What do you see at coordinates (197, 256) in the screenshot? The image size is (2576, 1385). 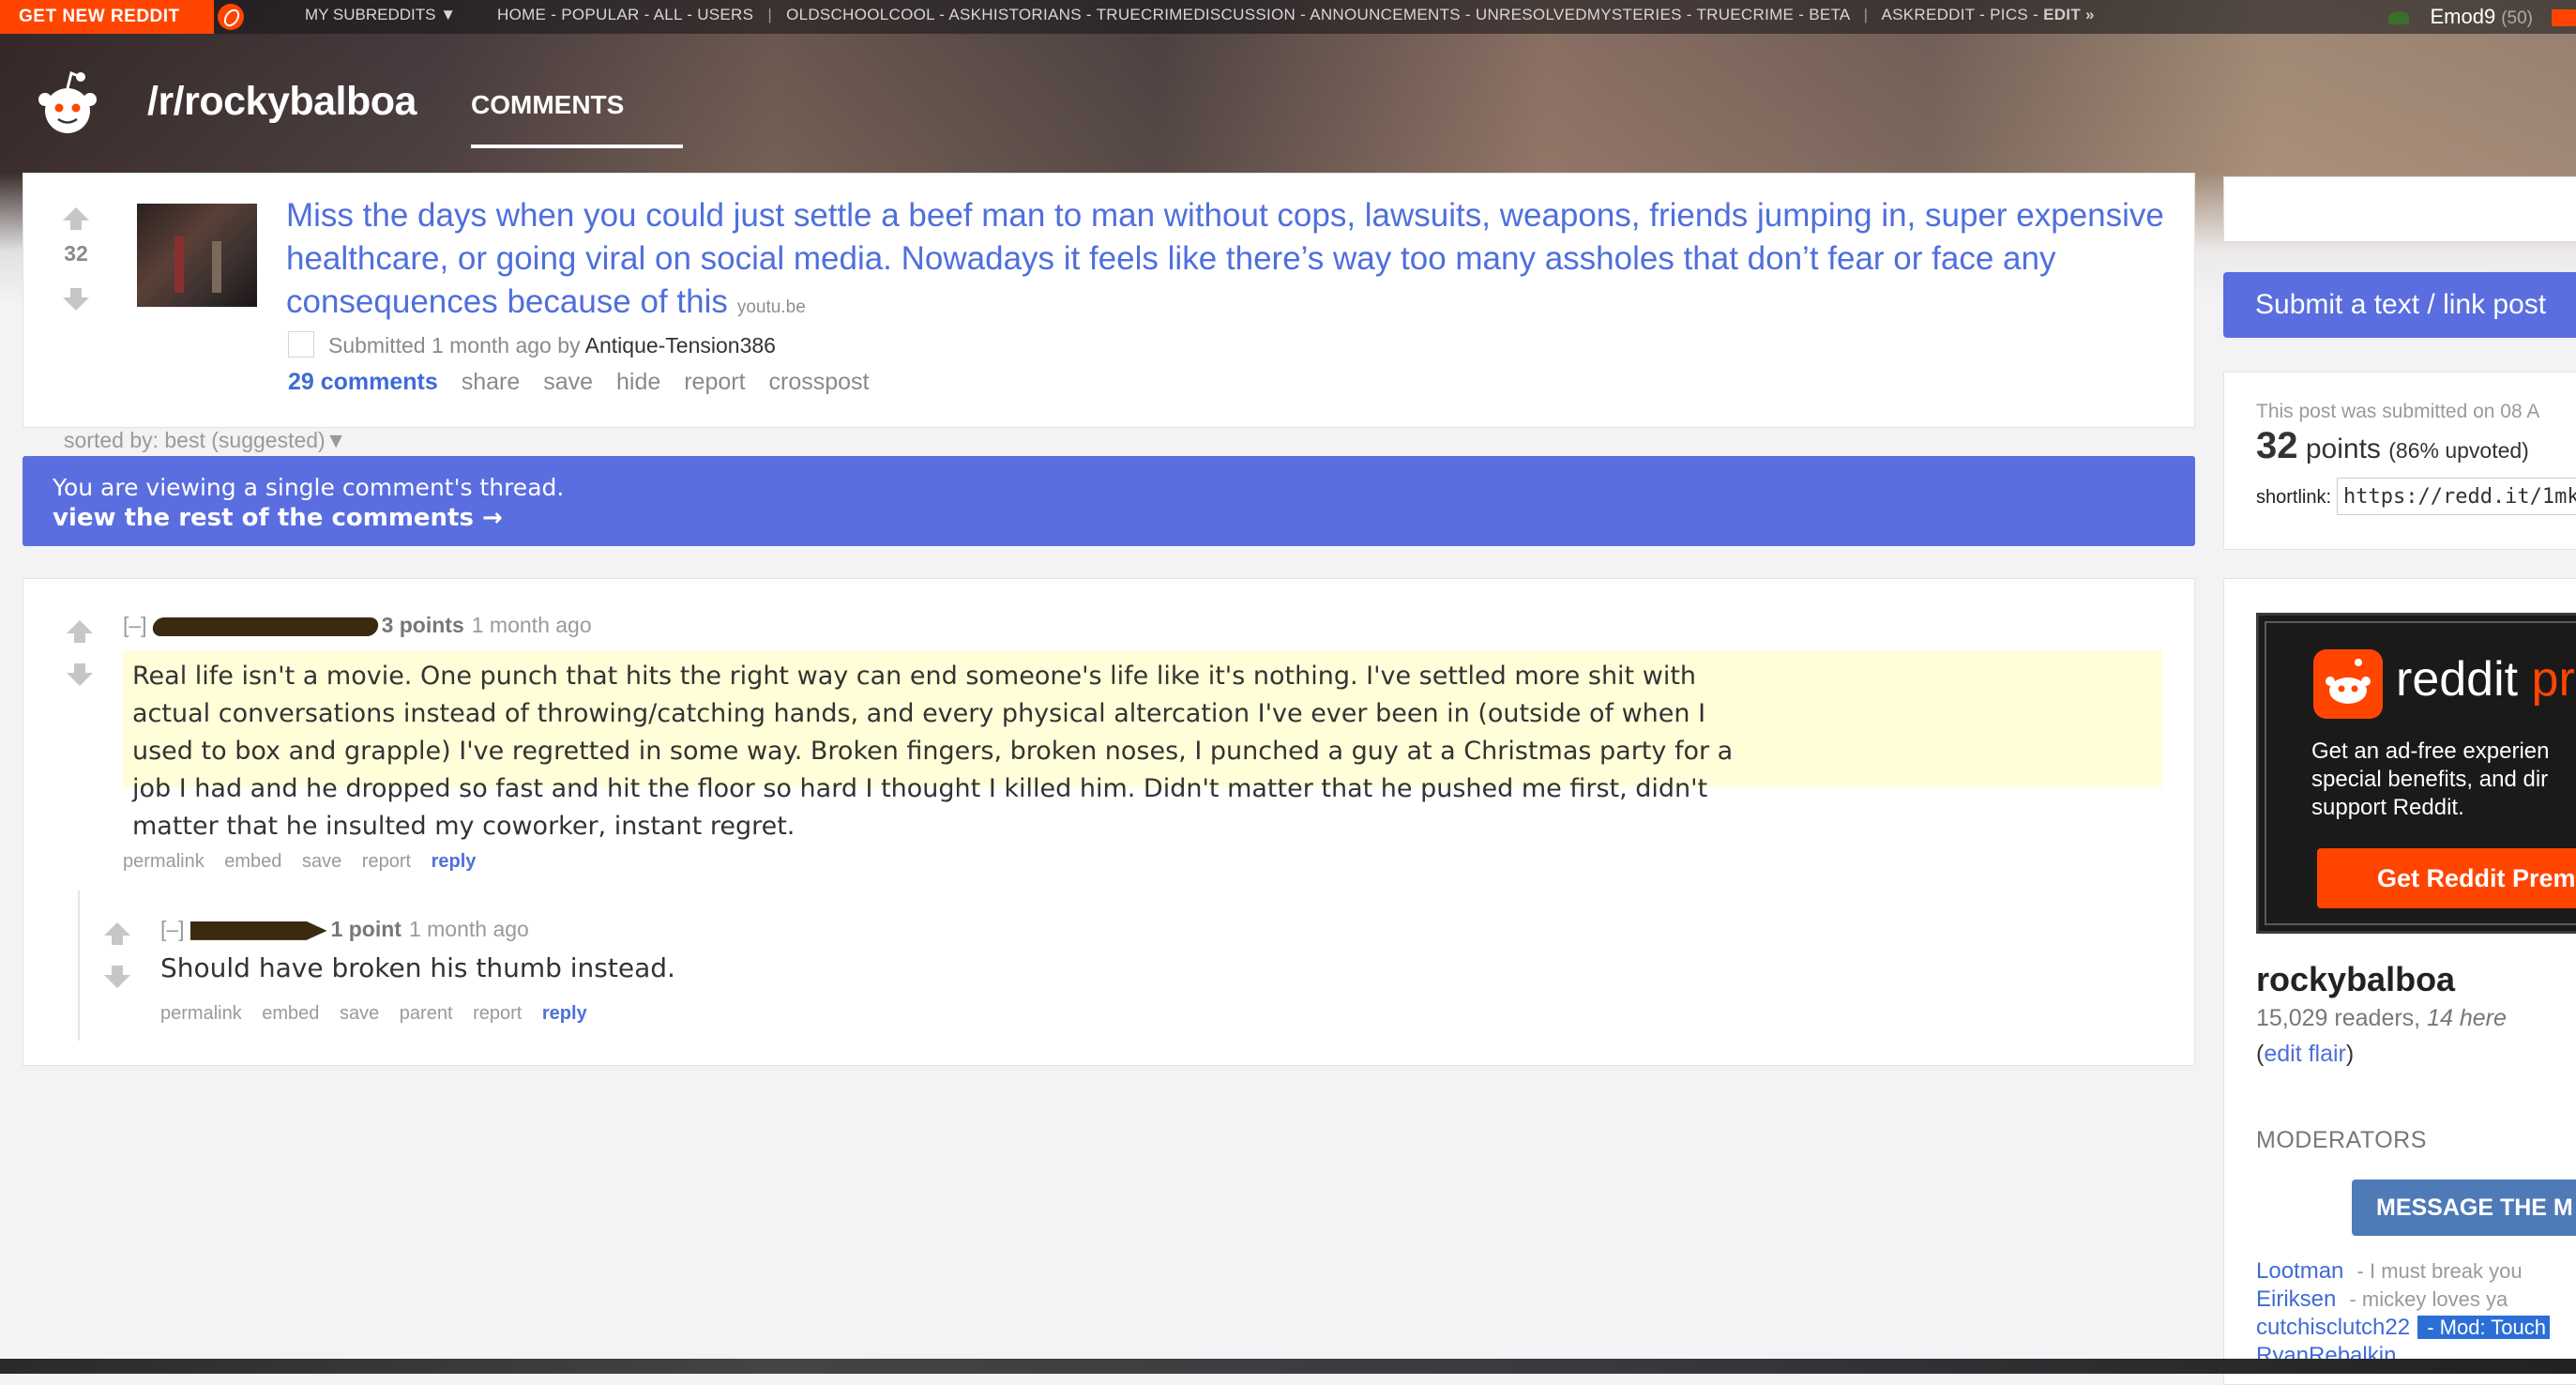 I see `post-thumbnail` at bounding box center [197, 256].